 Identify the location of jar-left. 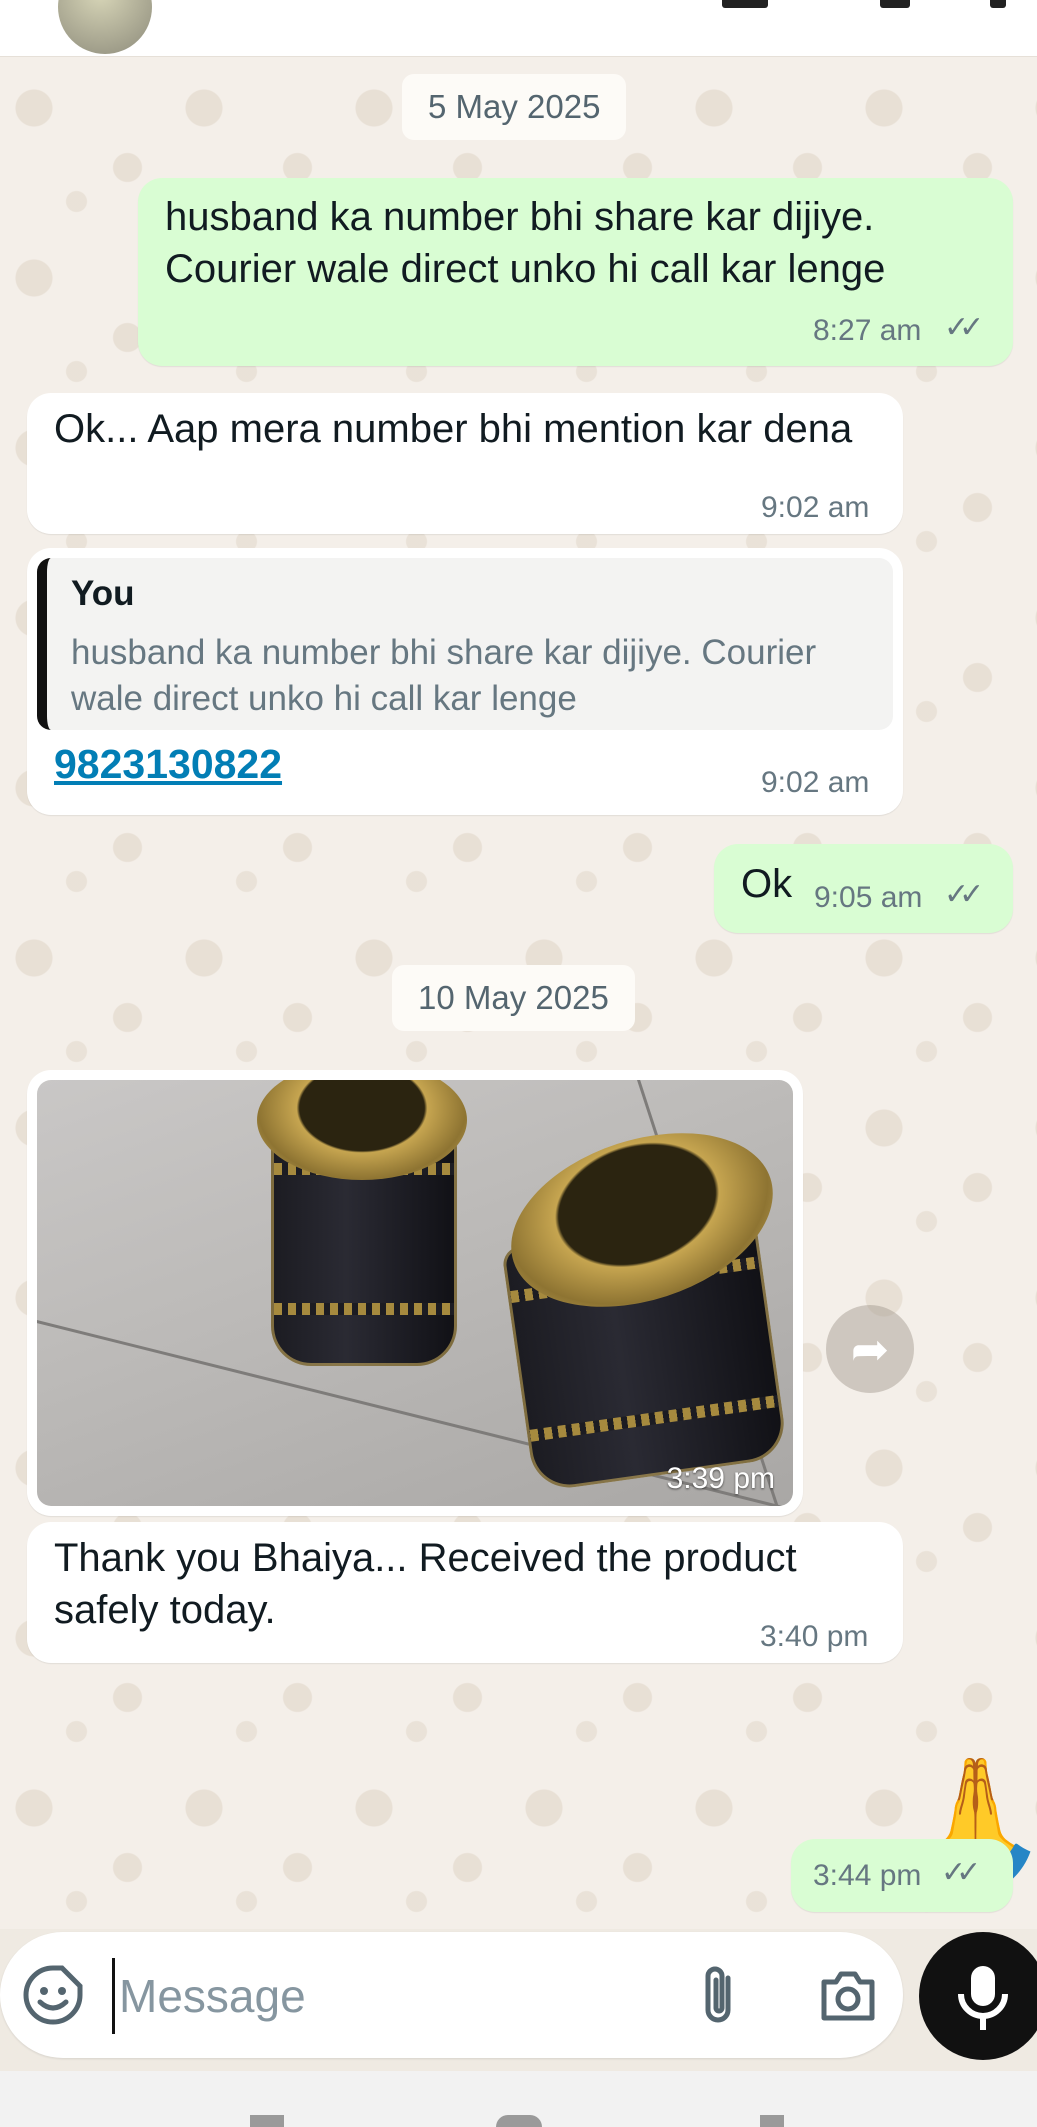
(367, 1223).